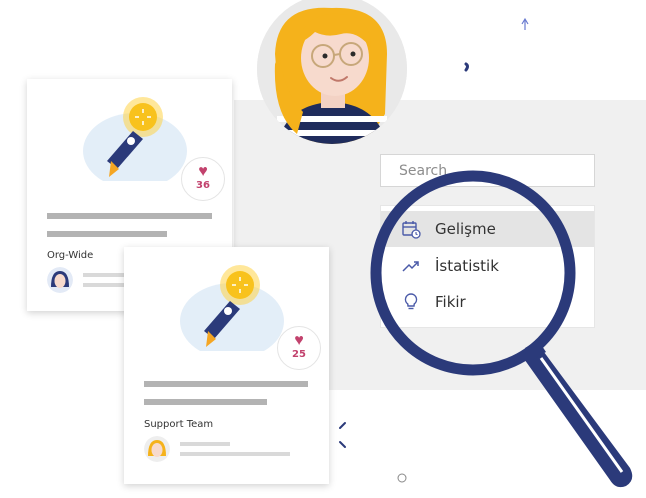  I want to click on menu-item-istatistik: İstatistik, so click(487, 266).